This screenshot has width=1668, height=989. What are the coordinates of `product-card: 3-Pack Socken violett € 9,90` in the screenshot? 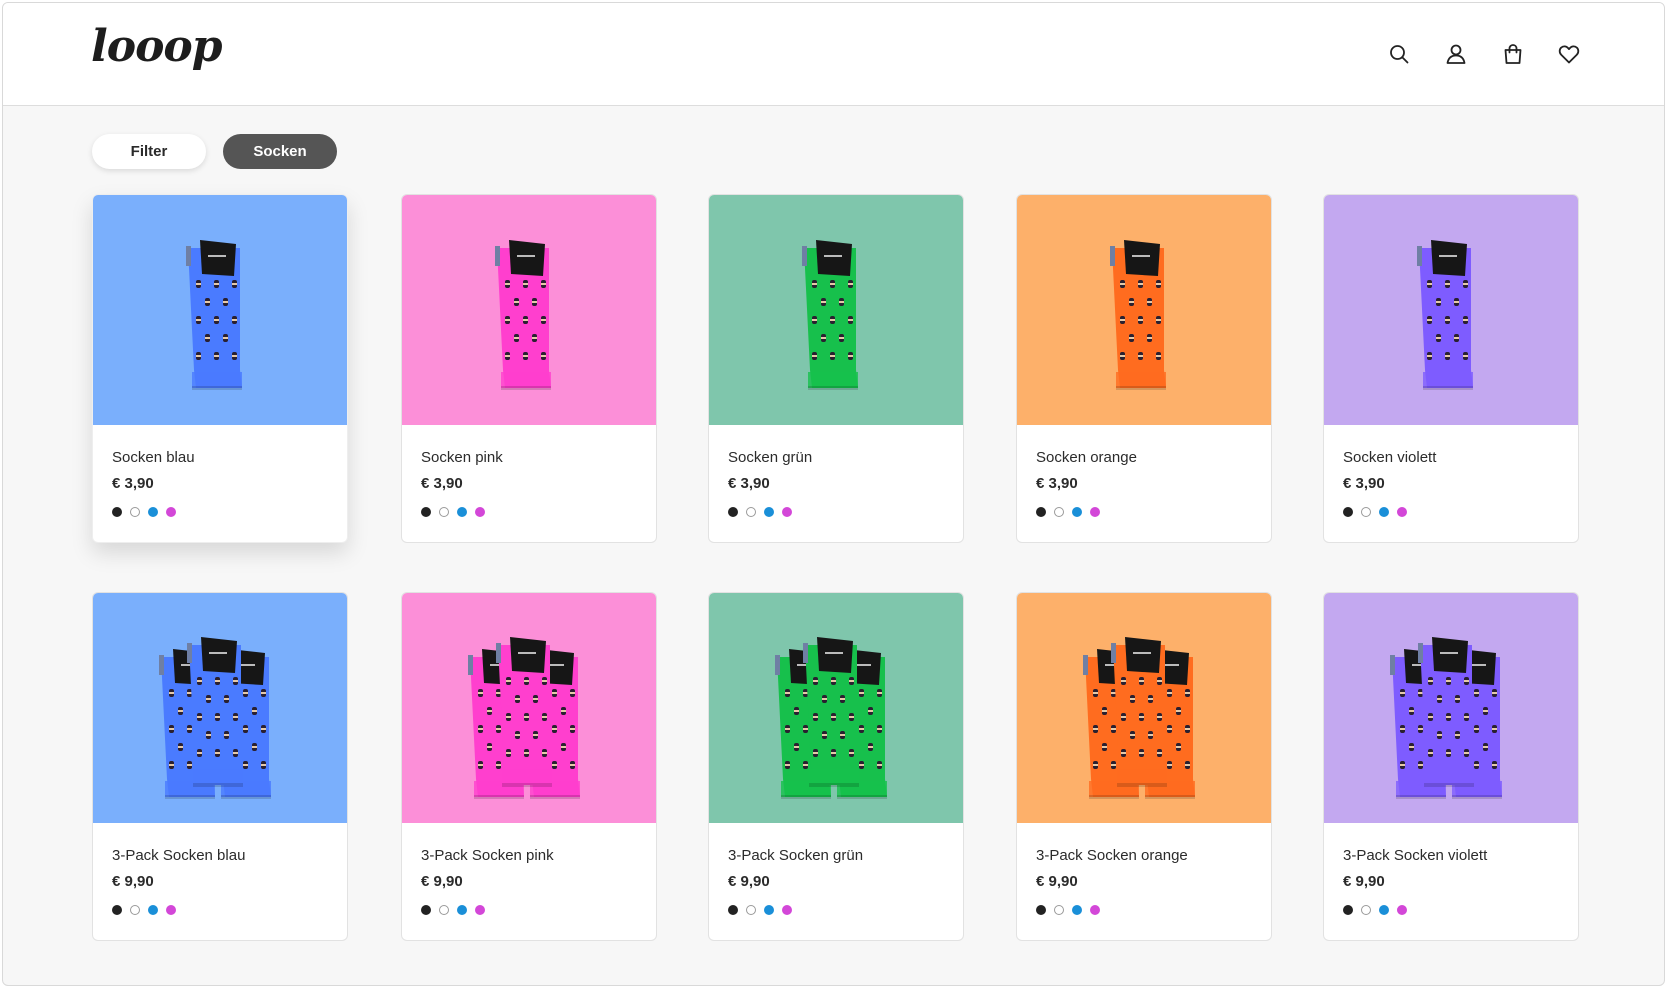 It's located at (1451, 766).